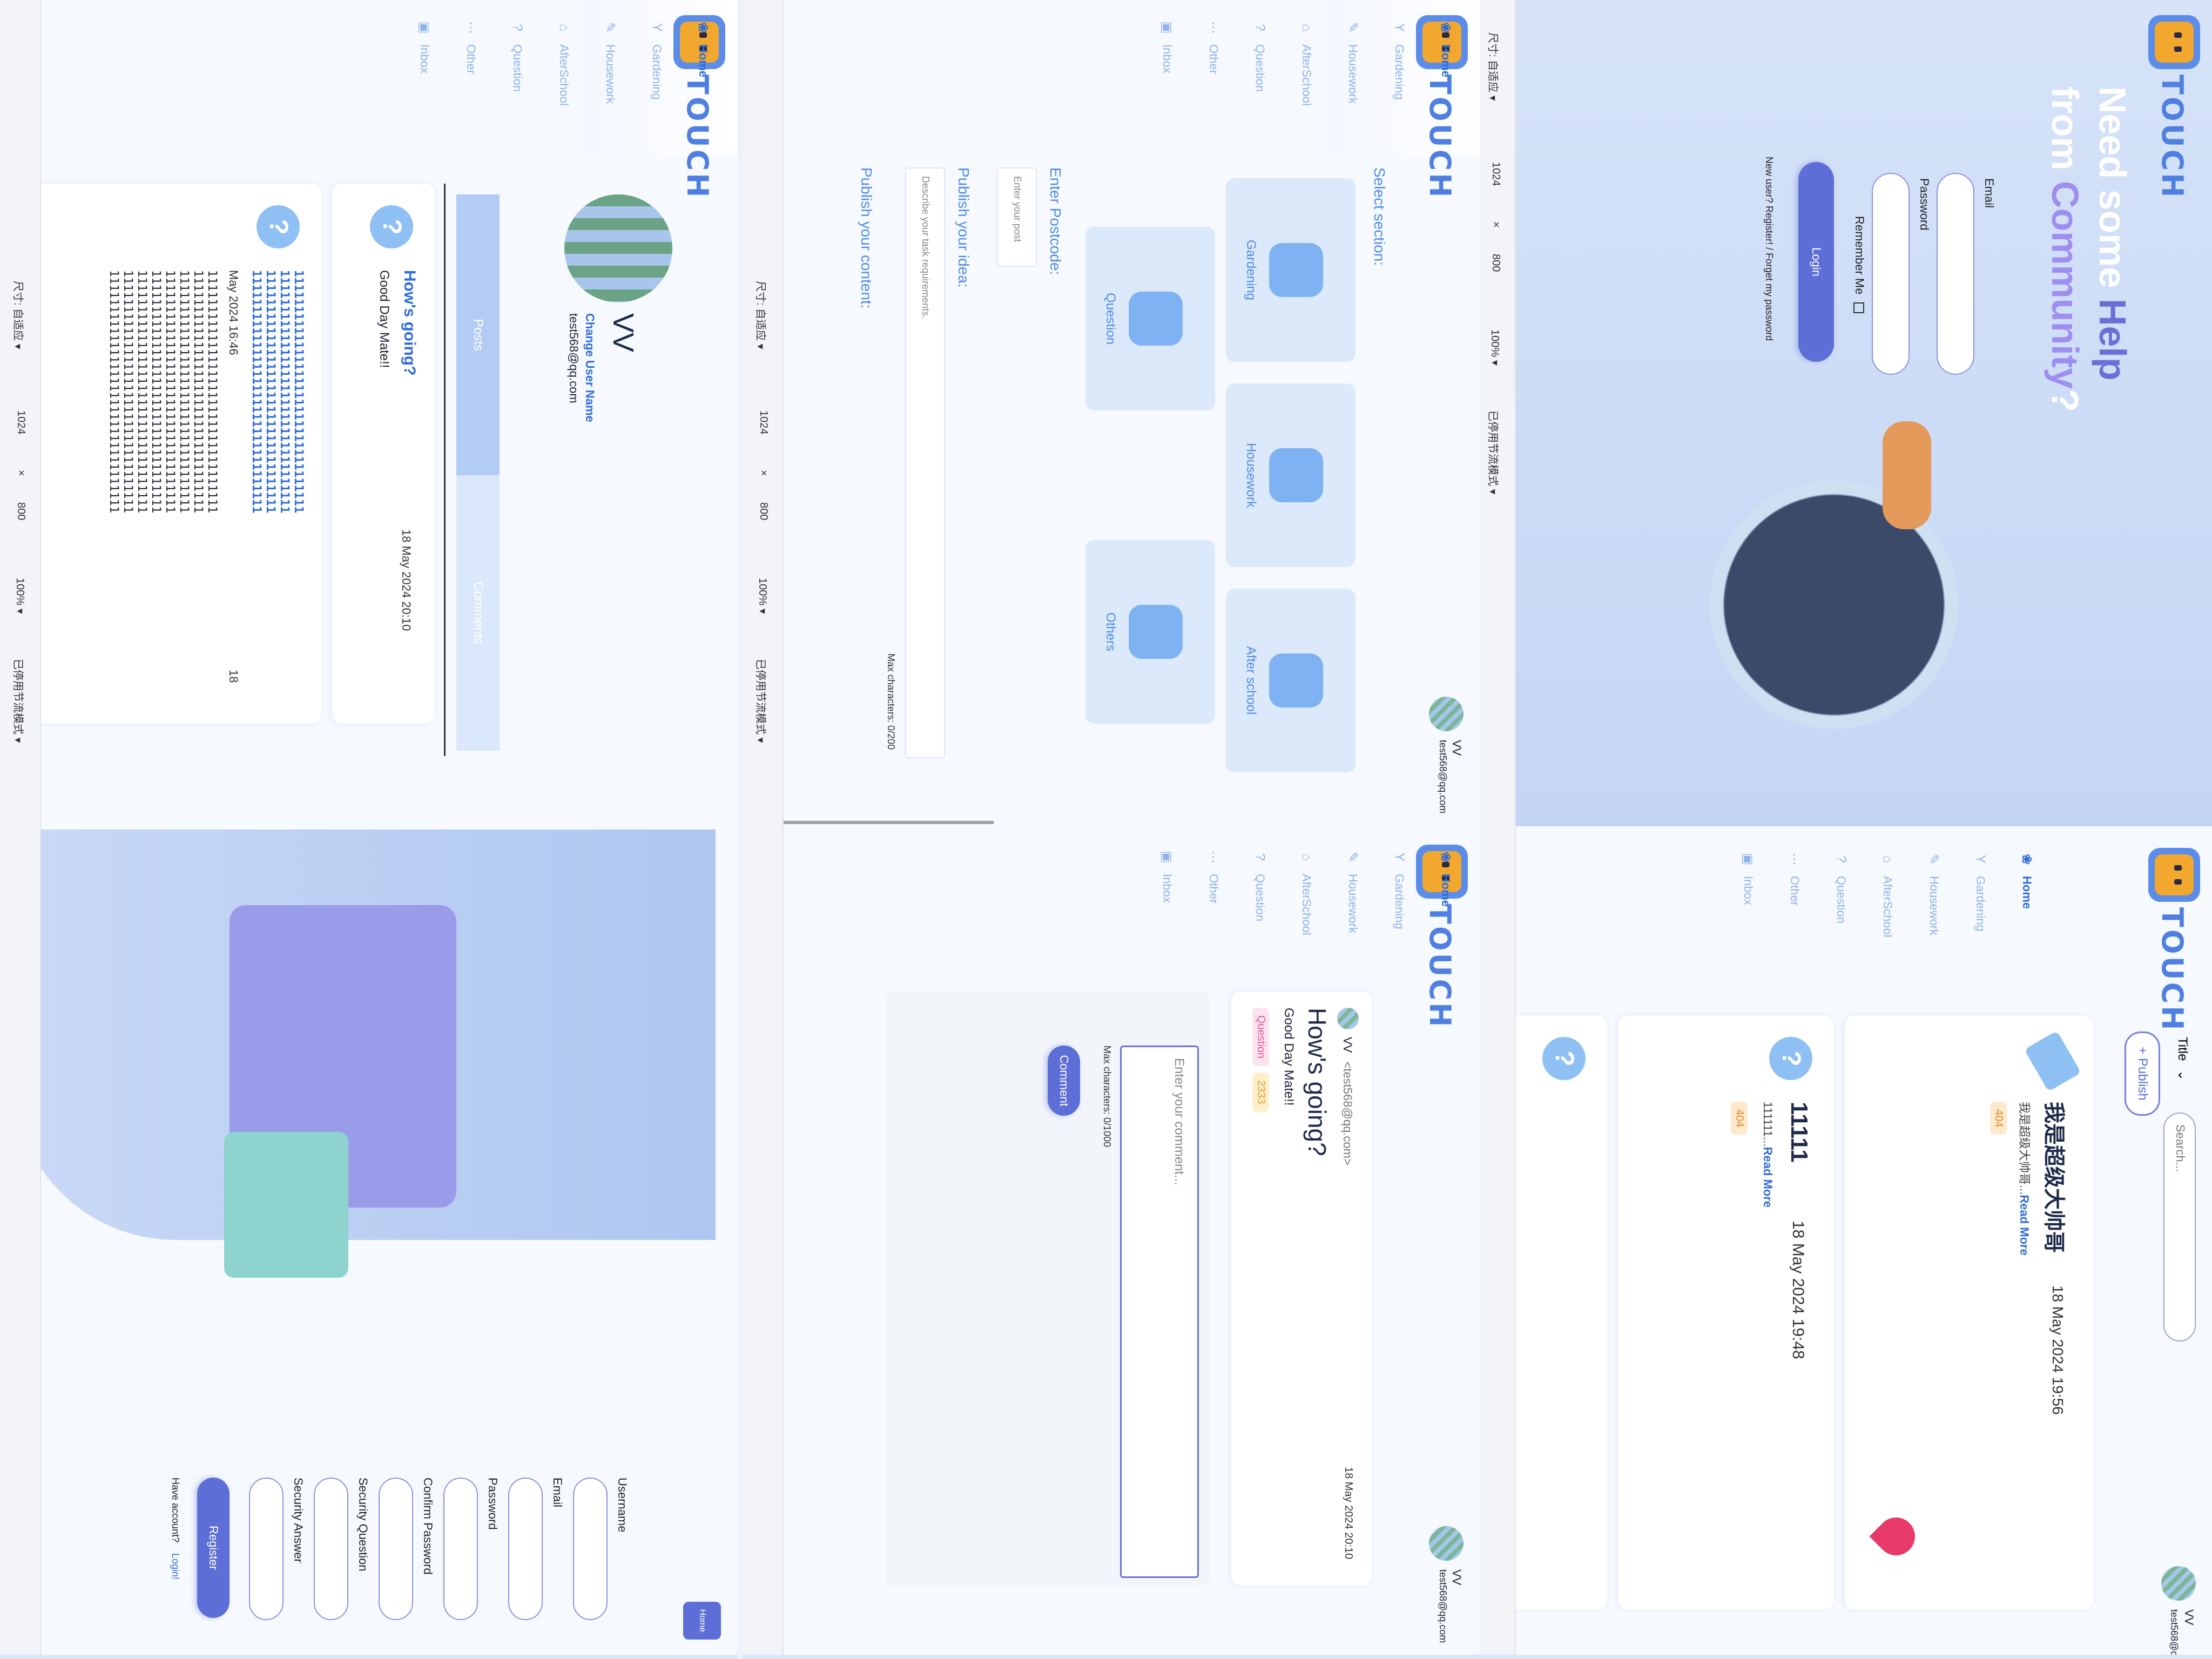 This screenshot has width=2212, height=1659. What do you see at coordinates (478, 334) in the screenshot?
I see `tab-posts: Posts` at bounding box center [478, 334].